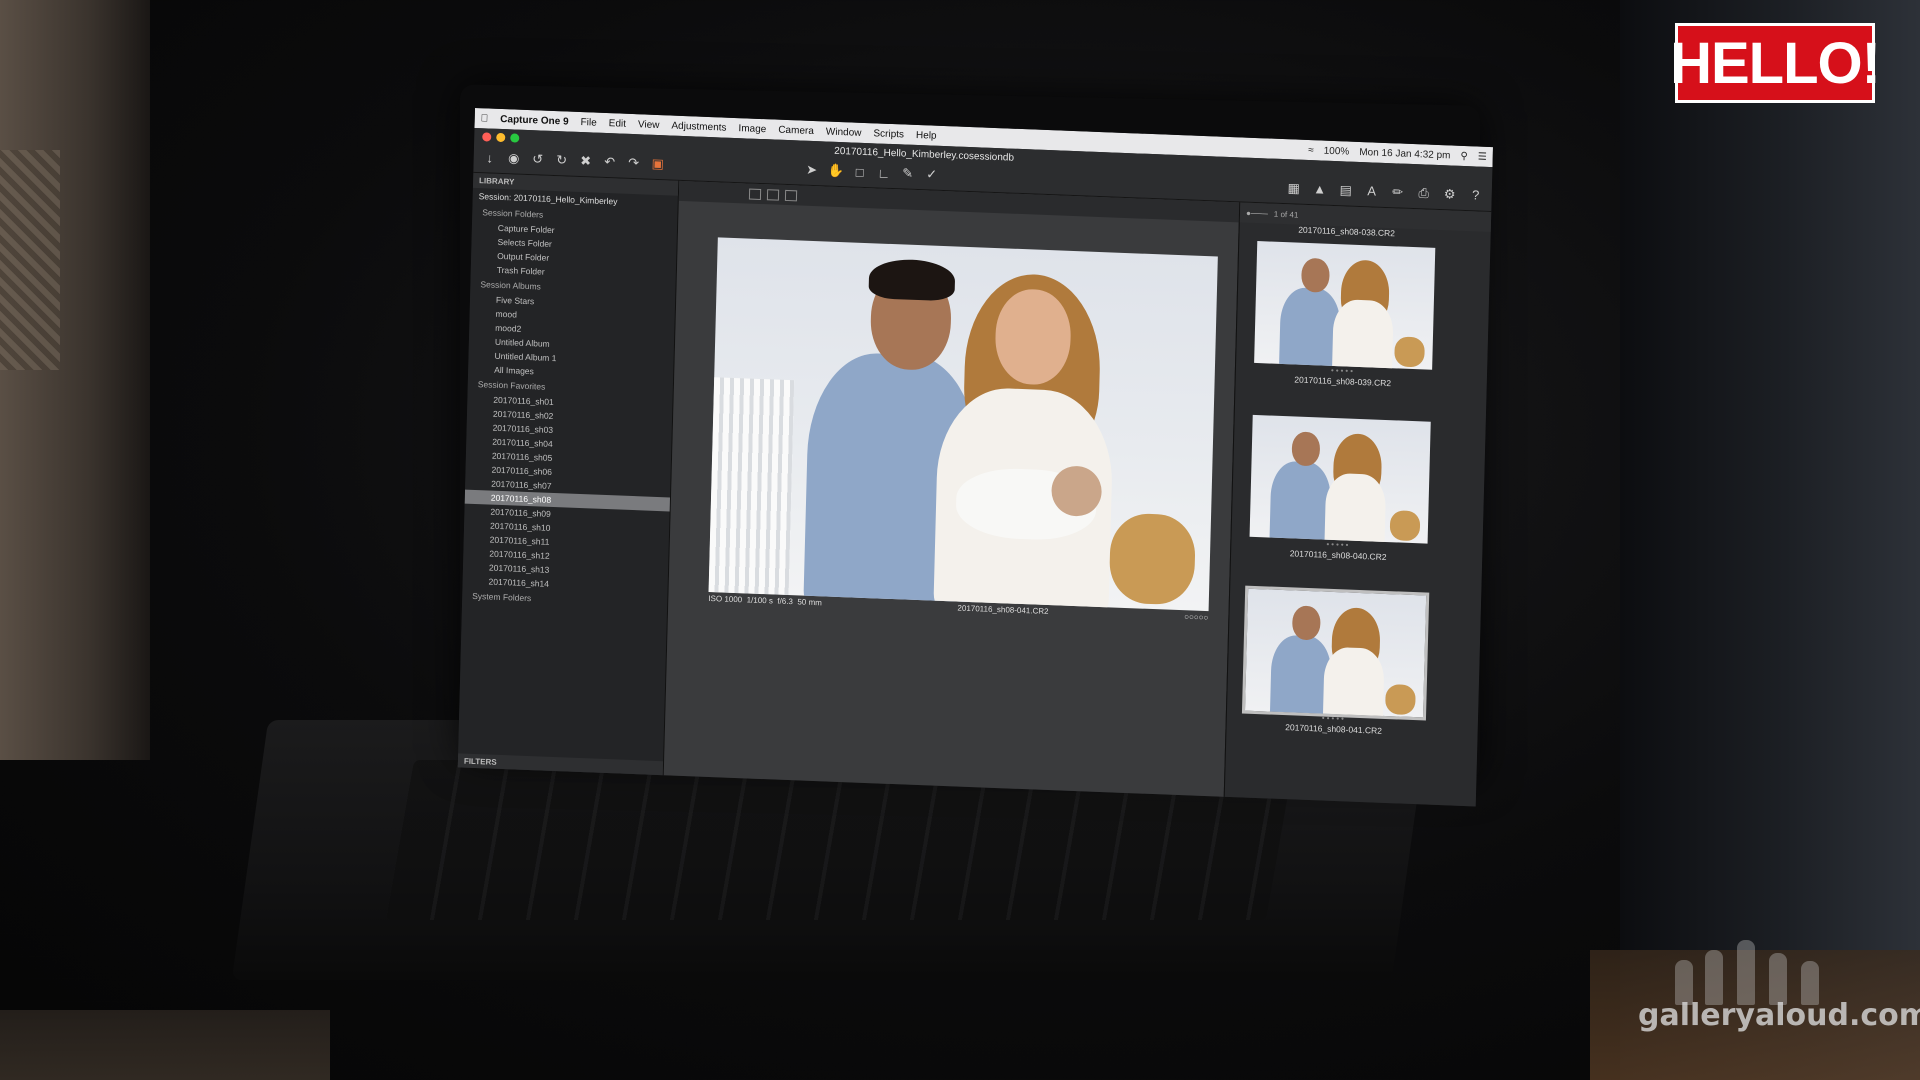  I want to click on background-radiator, so click(30, 260).